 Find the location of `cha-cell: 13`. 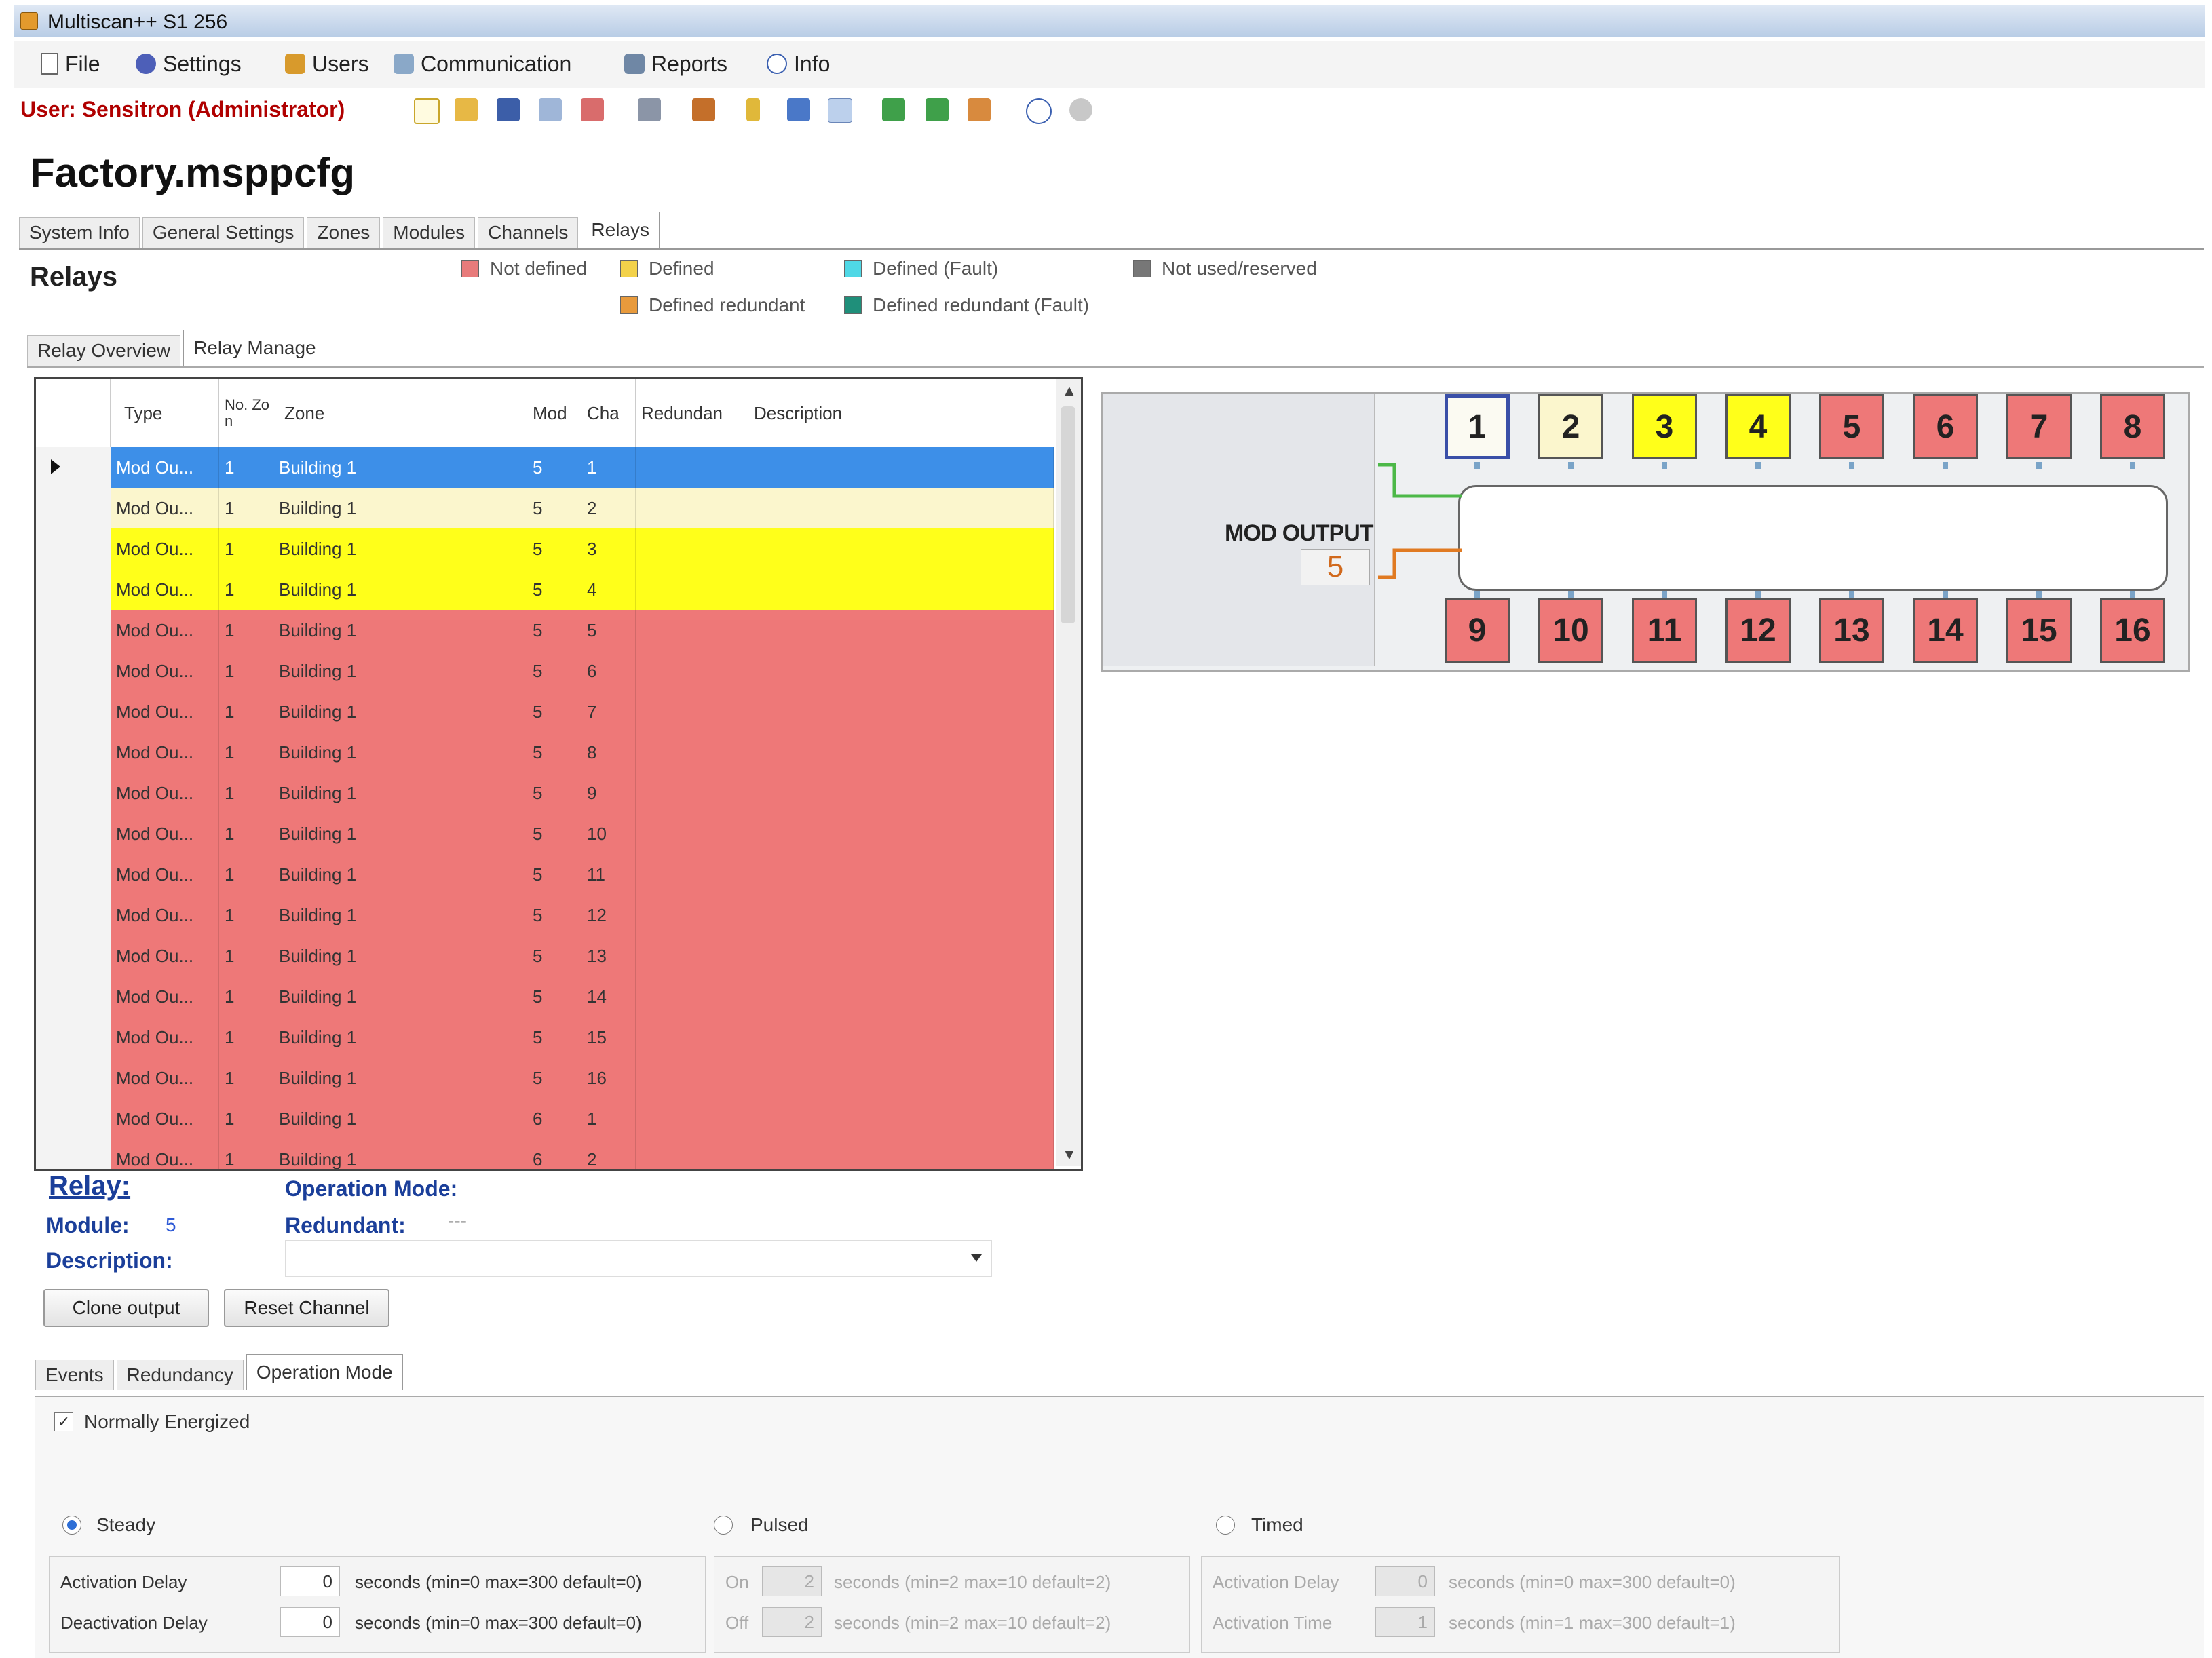

cha-cell: 13 is located at coordinates (608, 956).